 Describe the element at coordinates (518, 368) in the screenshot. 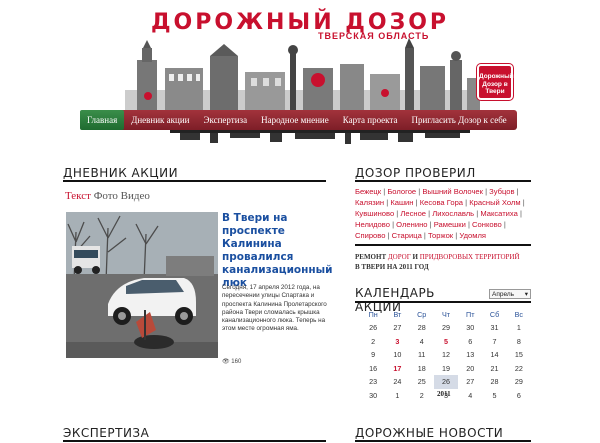

I see `calendar-day: 22` at that location.